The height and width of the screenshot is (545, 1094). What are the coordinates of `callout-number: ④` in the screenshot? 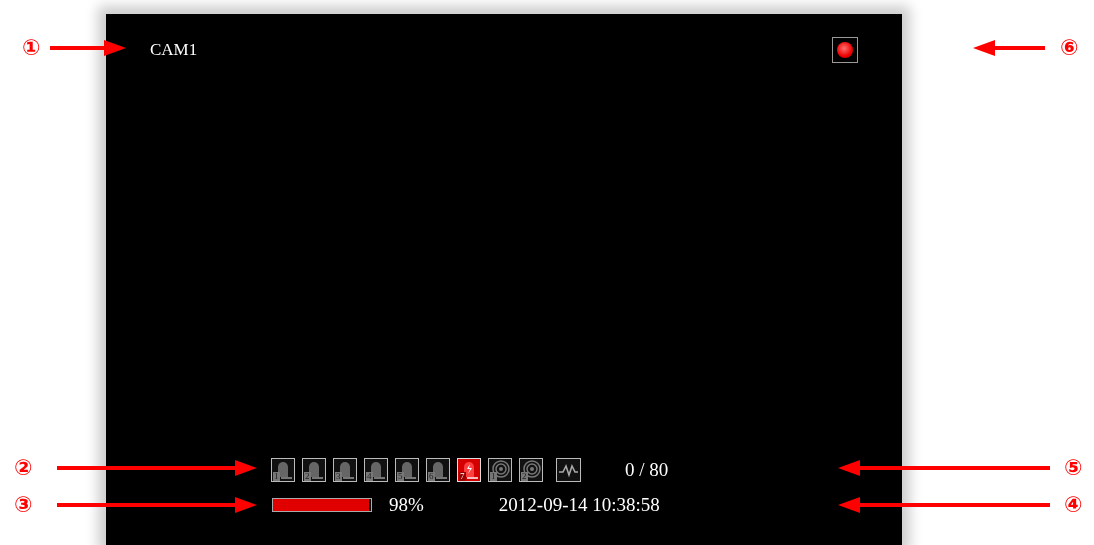 It's located at (1073, 505).